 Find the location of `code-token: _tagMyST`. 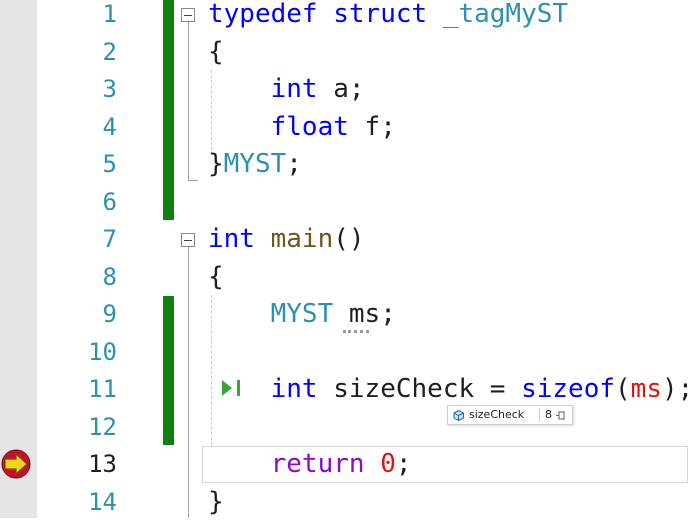

code-token: _tagMyST is located at coordinates (505, 14).